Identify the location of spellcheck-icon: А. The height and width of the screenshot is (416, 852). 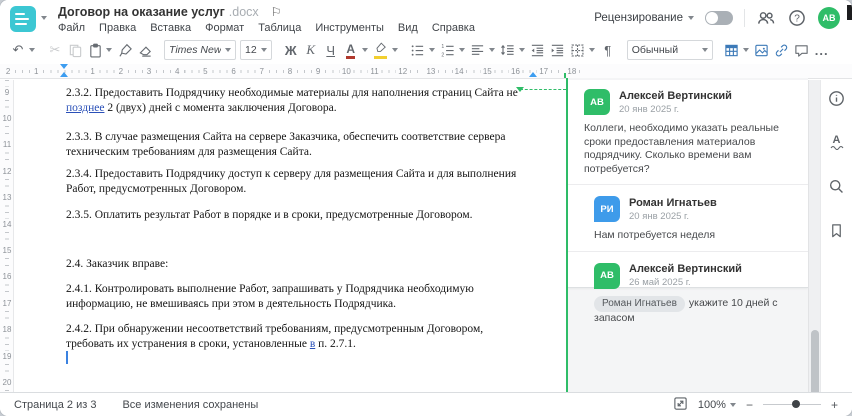
(837, 142).